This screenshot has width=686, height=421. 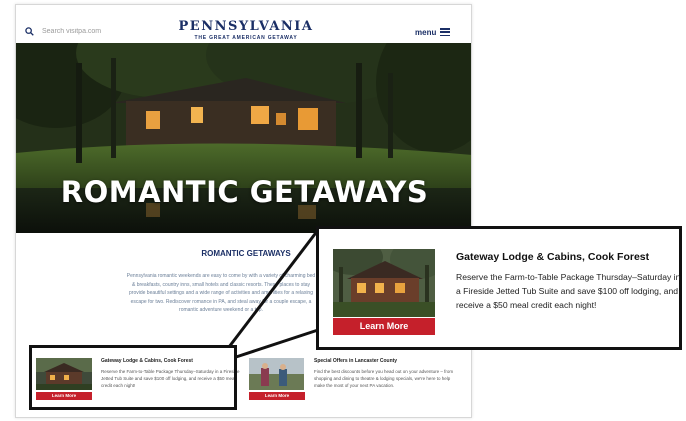 I want to click on logo-tagline: THE GREAT AMERICAN GETAWAY, so click(x=246, y=38).